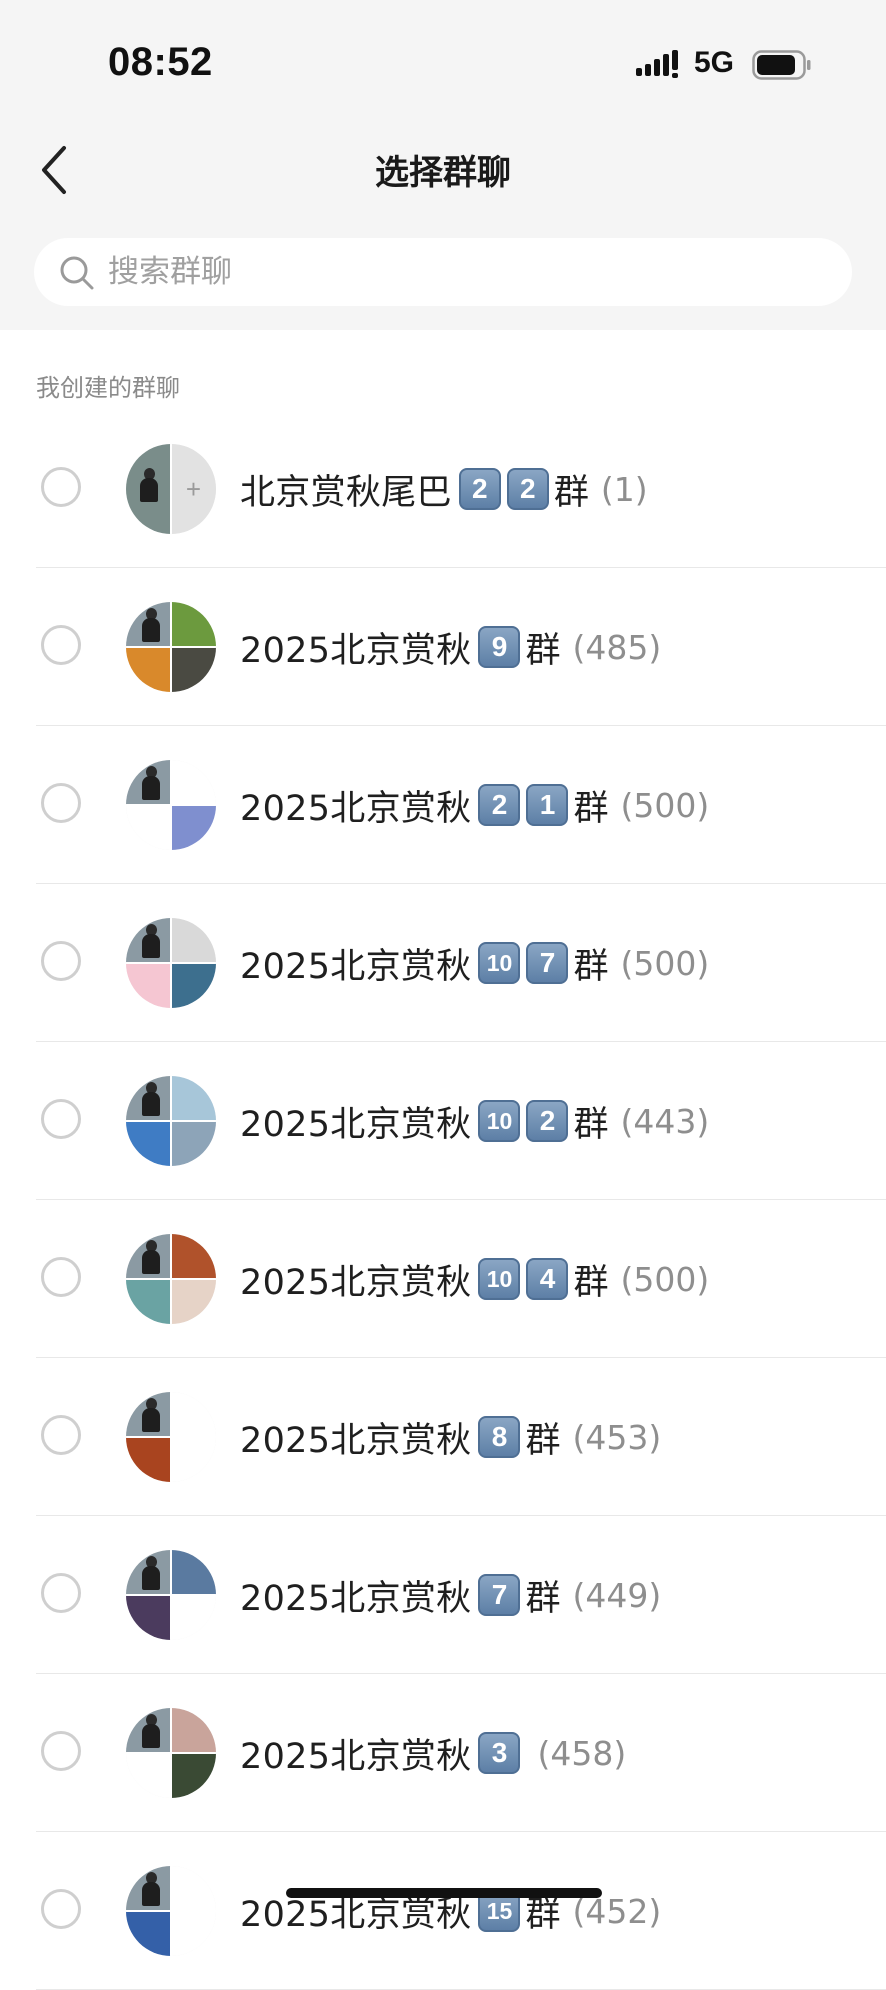 The image size is (886, 1990). What do you see at coordinates (444, 1893) in the screenshot?
I see `home-indicator` at bounding box center [444, 1893].